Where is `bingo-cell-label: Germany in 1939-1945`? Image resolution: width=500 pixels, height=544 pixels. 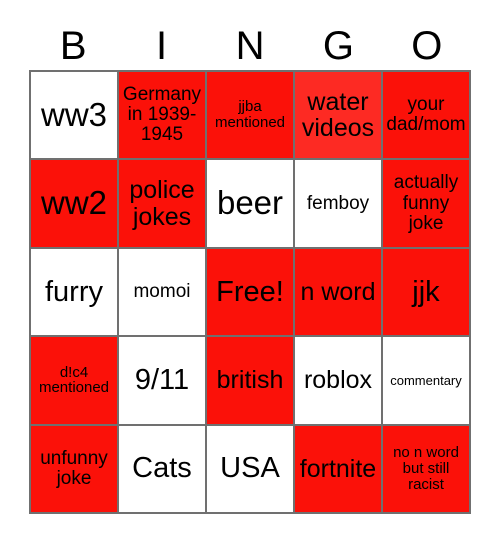 bingo-cell-label: Germany in 1939-1945 is located at coordinates (162, 115).